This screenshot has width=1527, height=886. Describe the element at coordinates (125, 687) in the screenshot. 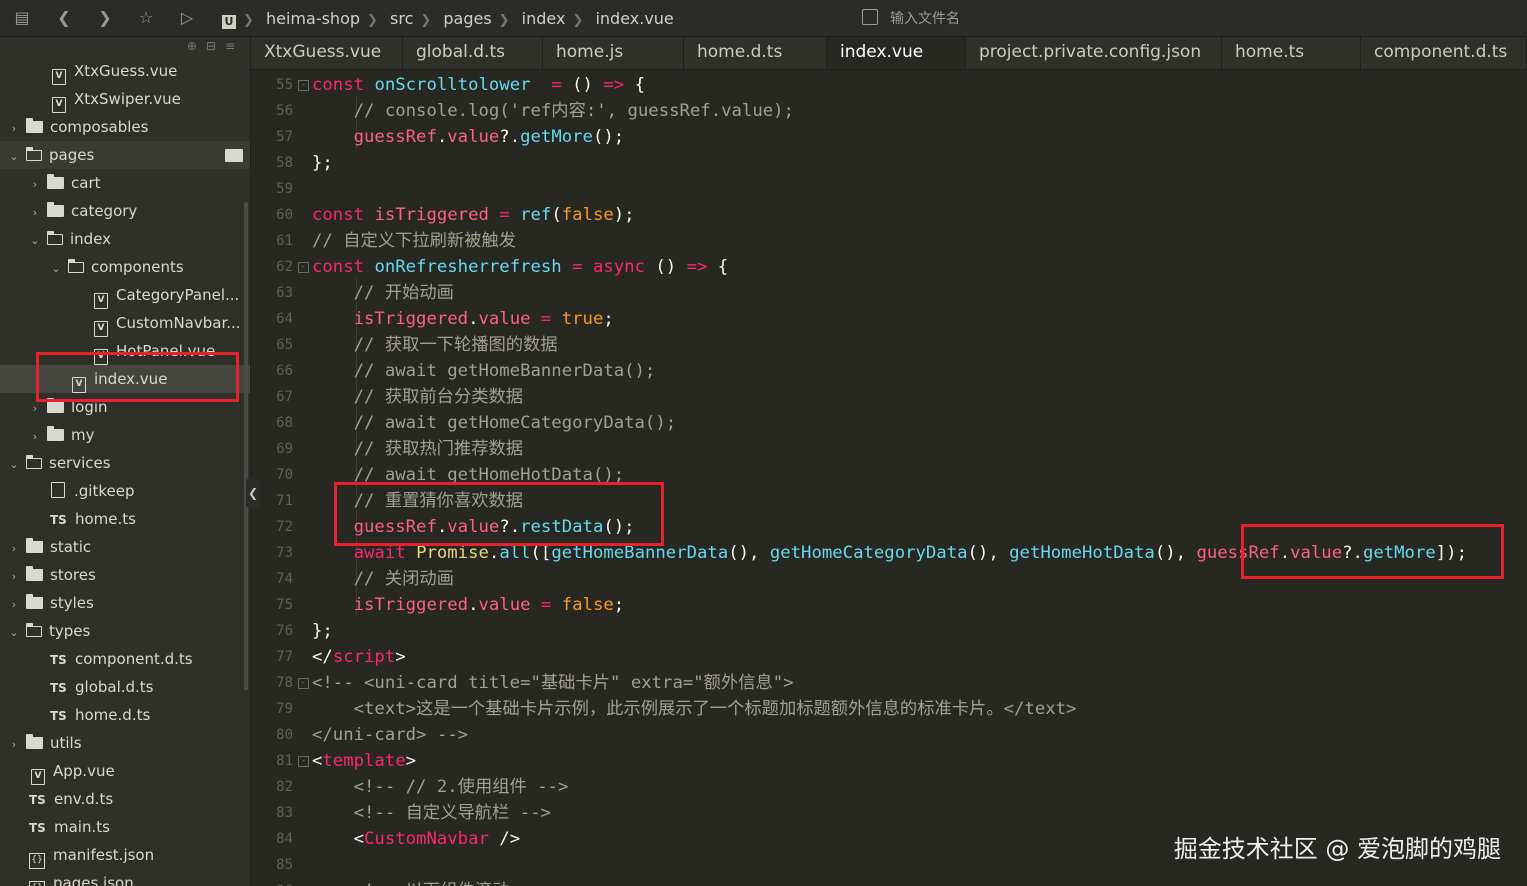

I see `tree-item: TS global.d.ts` at that location.